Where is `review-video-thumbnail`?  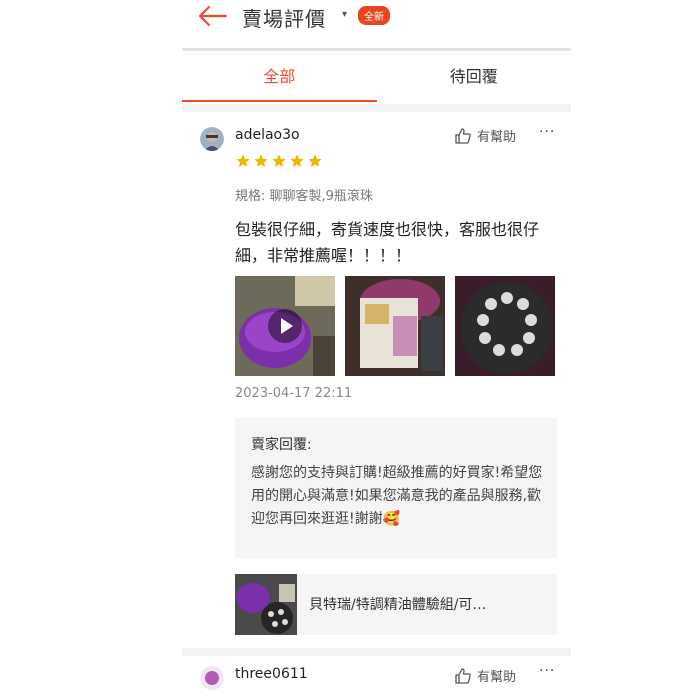
review-video-thumbnail is located at coordinates (285, 326).